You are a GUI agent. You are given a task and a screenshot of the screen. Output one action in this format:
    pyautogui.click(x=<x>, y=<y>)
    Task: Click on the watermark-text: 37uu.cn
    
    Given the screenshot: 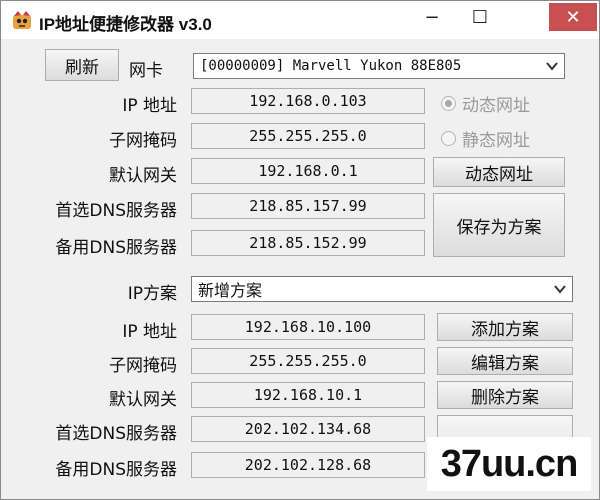 What is the action you would take?
    pyautogui.click(x=509, y=463)
    